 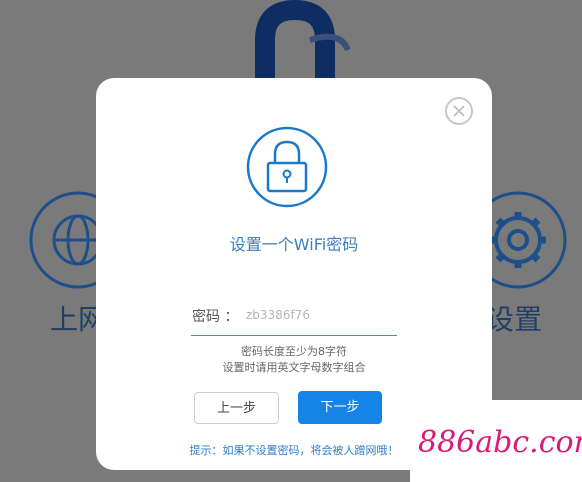 What do you see at coordinates (236, 408) in the screenshot?
I see `prev-step-button: 上一步` at bounding box center [236, 408].